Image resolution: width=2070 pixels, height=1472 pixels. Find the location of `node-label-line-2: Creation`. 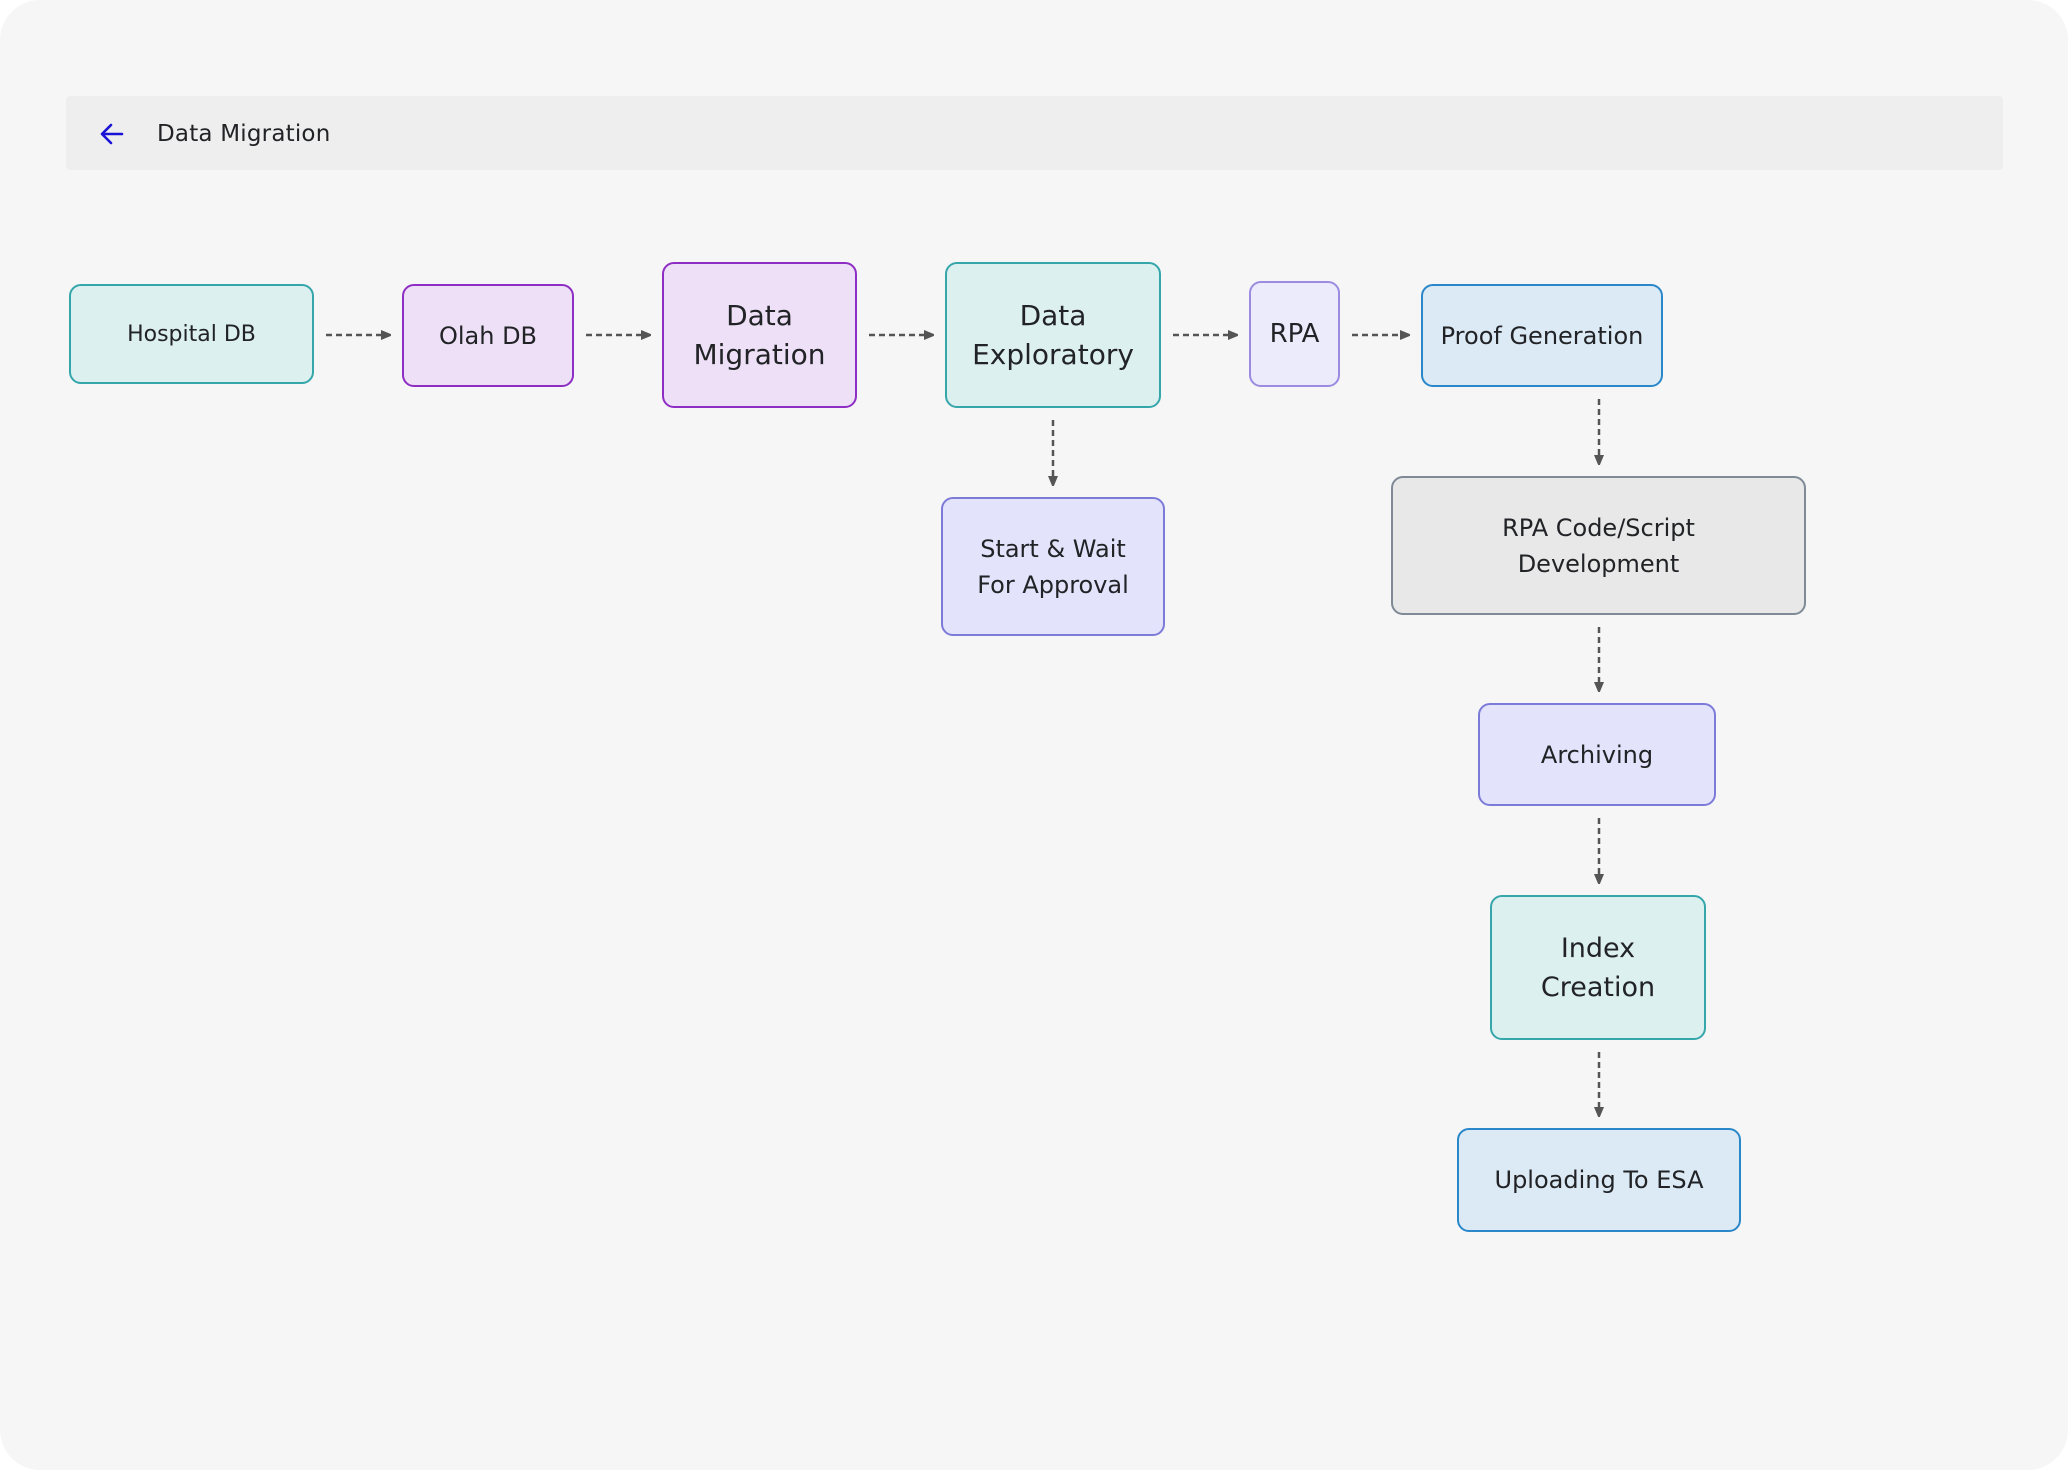

node-label-line-2: Creation is located at coordinates (1598, 987).